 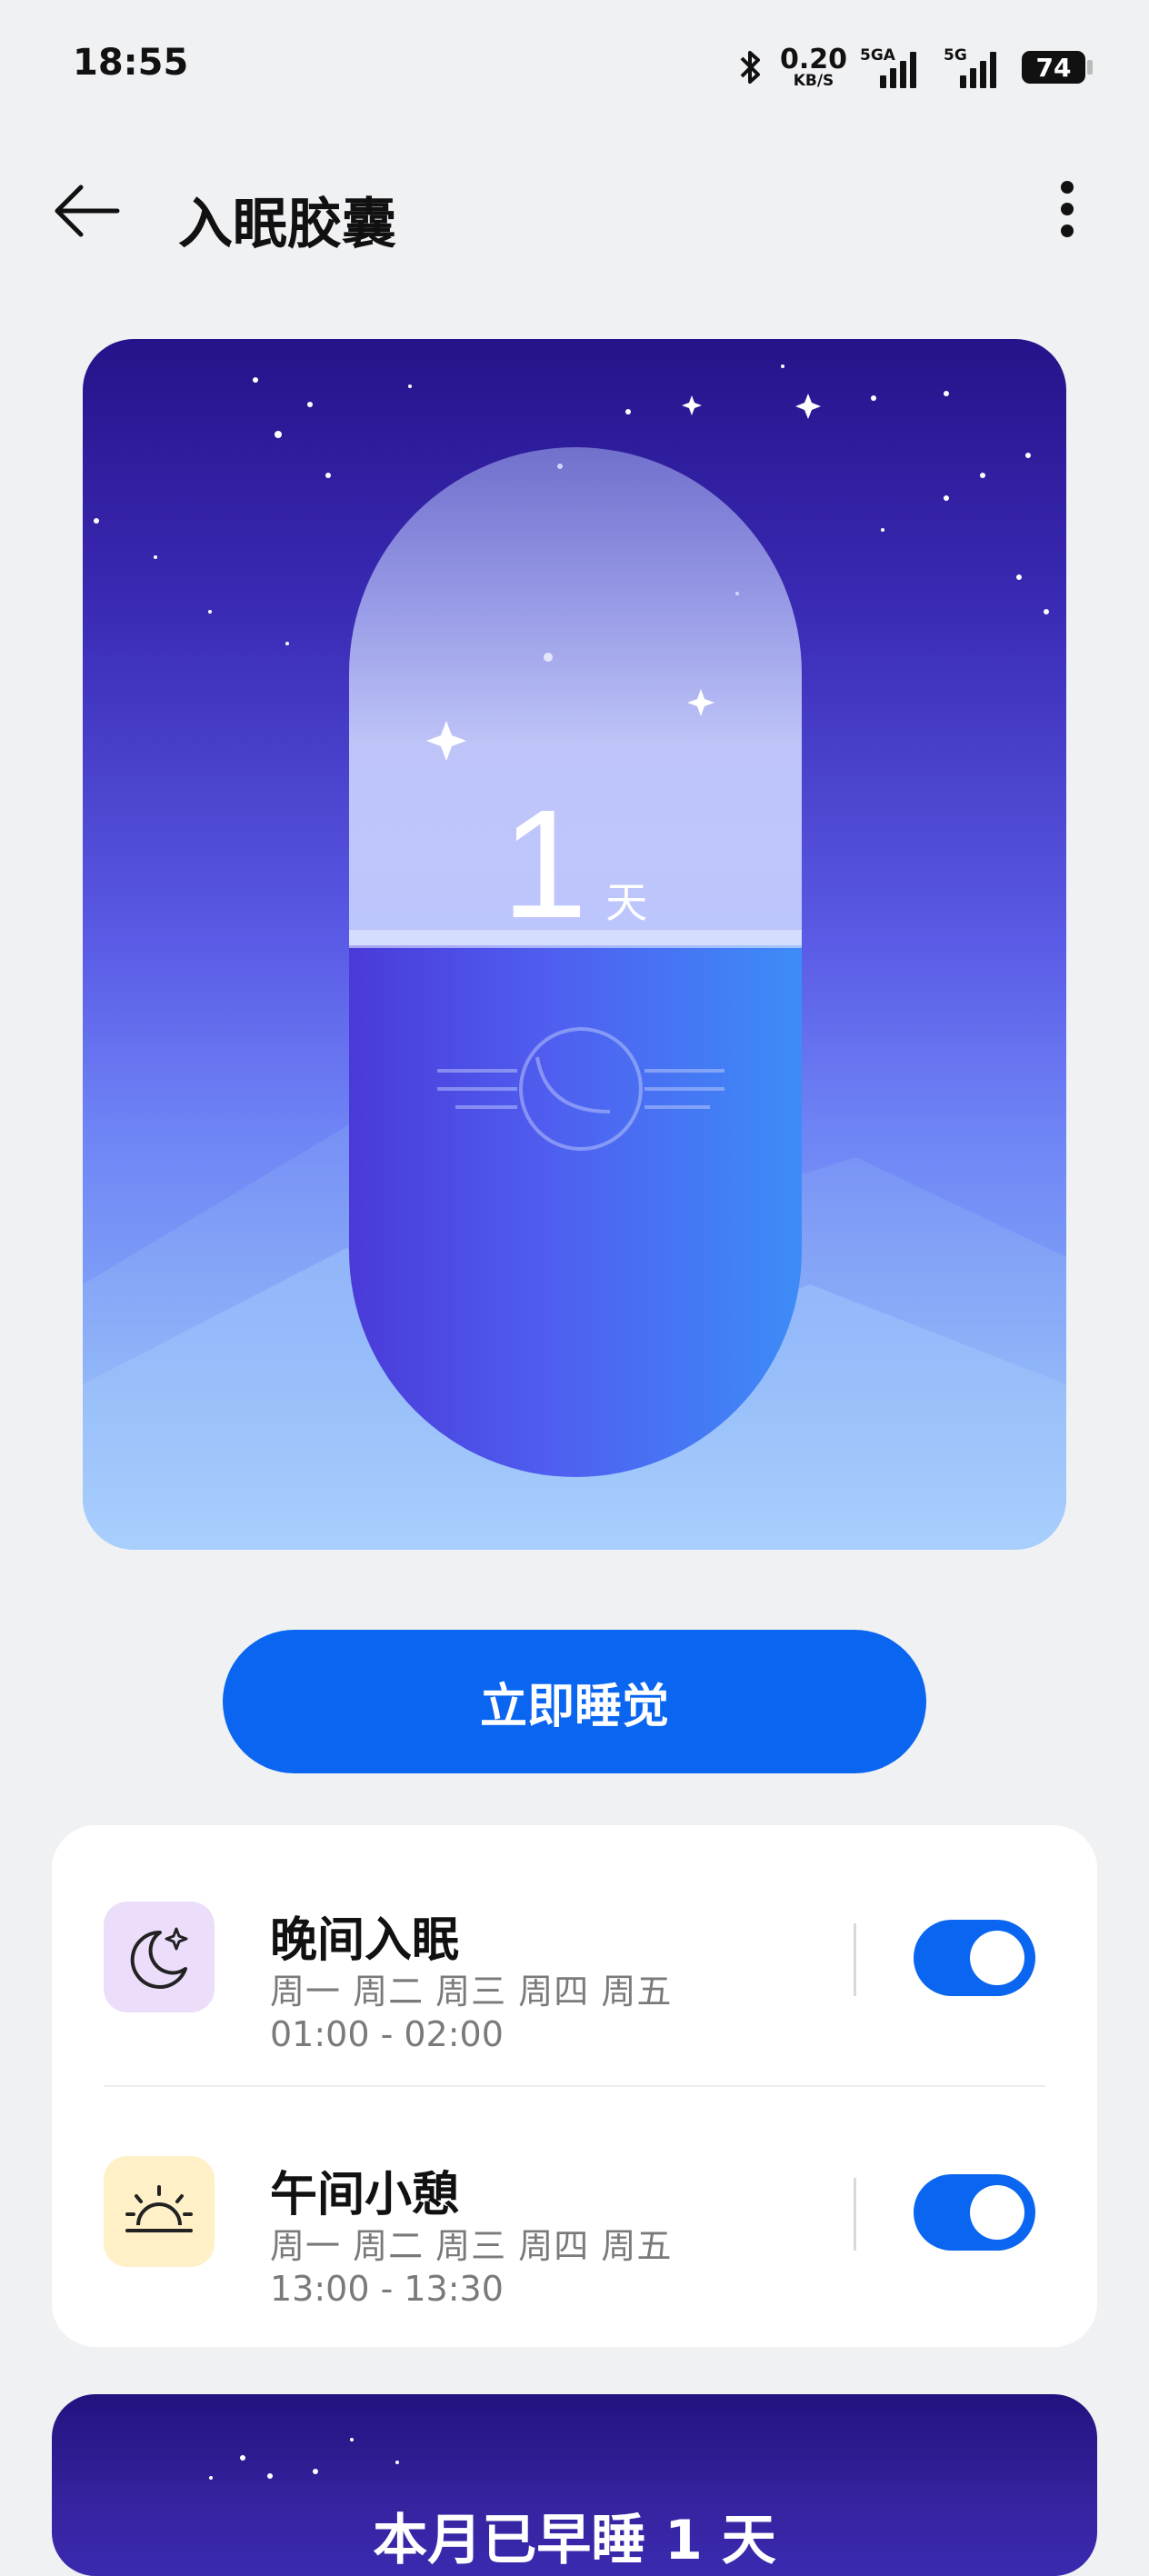 I want to click on bluetooth-icon, so click(x=750, y=67).